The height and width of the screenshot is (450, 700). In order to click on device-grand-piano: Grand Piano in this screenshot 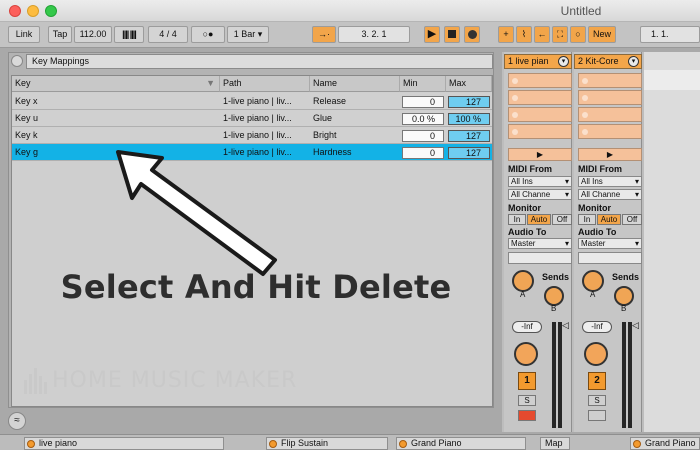, I will do `click(461, 443)`.